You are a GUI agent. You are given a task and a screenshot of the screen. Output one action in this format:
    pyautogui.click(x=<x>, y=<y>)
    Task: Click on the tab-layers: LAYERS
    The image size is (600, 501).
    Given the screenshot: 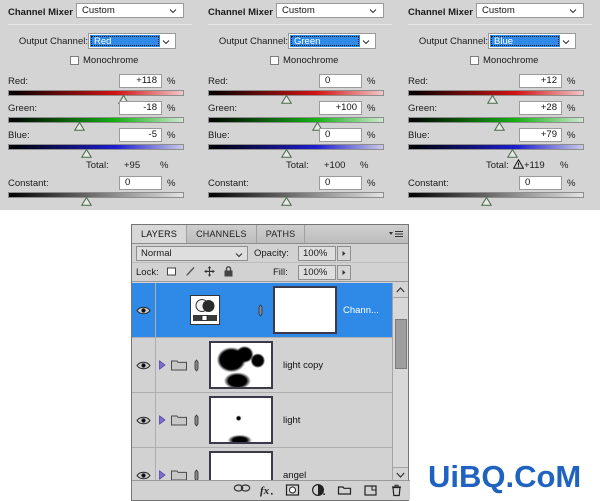 What is the action you would take?
    pyautogui.click(x=160, y=234)
    